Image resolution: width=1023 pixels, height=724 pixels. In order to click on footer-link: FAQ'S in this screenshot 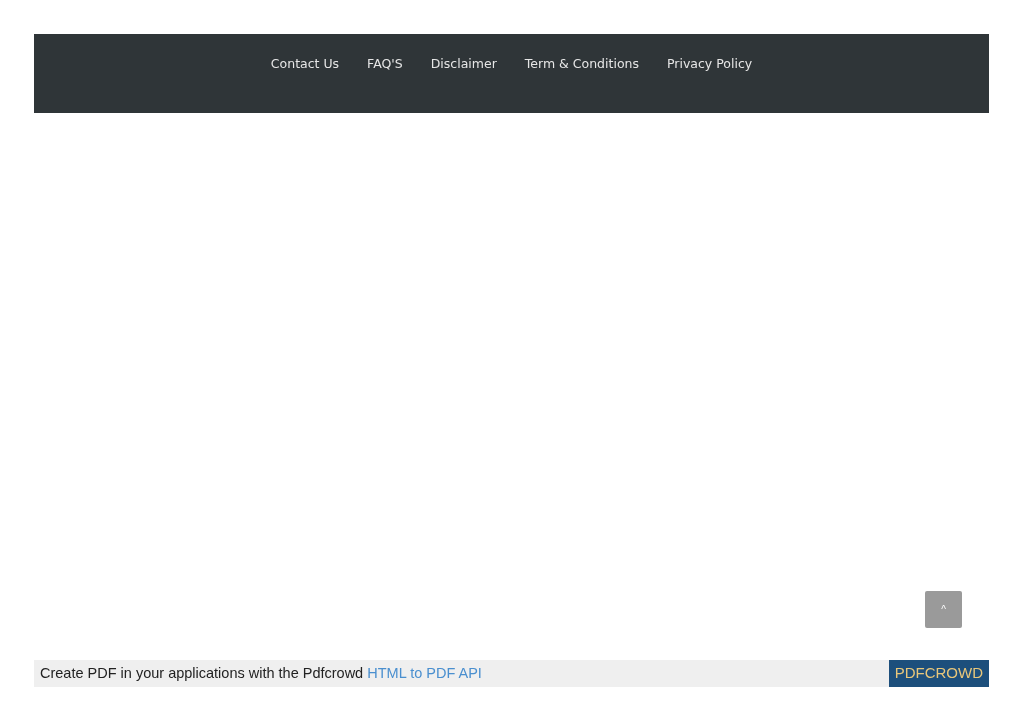, I will do `click(385, 64)`.